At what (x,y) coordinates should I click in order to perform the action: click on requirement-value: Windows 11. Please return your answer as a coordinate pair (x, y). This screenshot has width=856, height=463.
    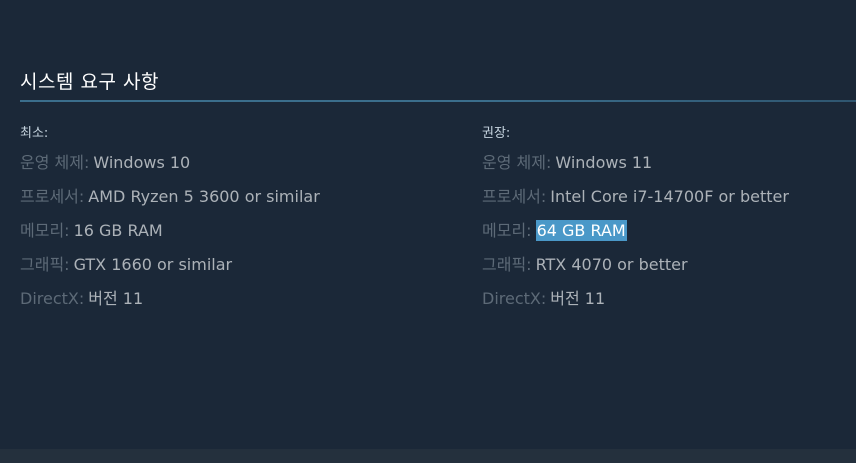
    Looking at the image, I should click on (604, 162).